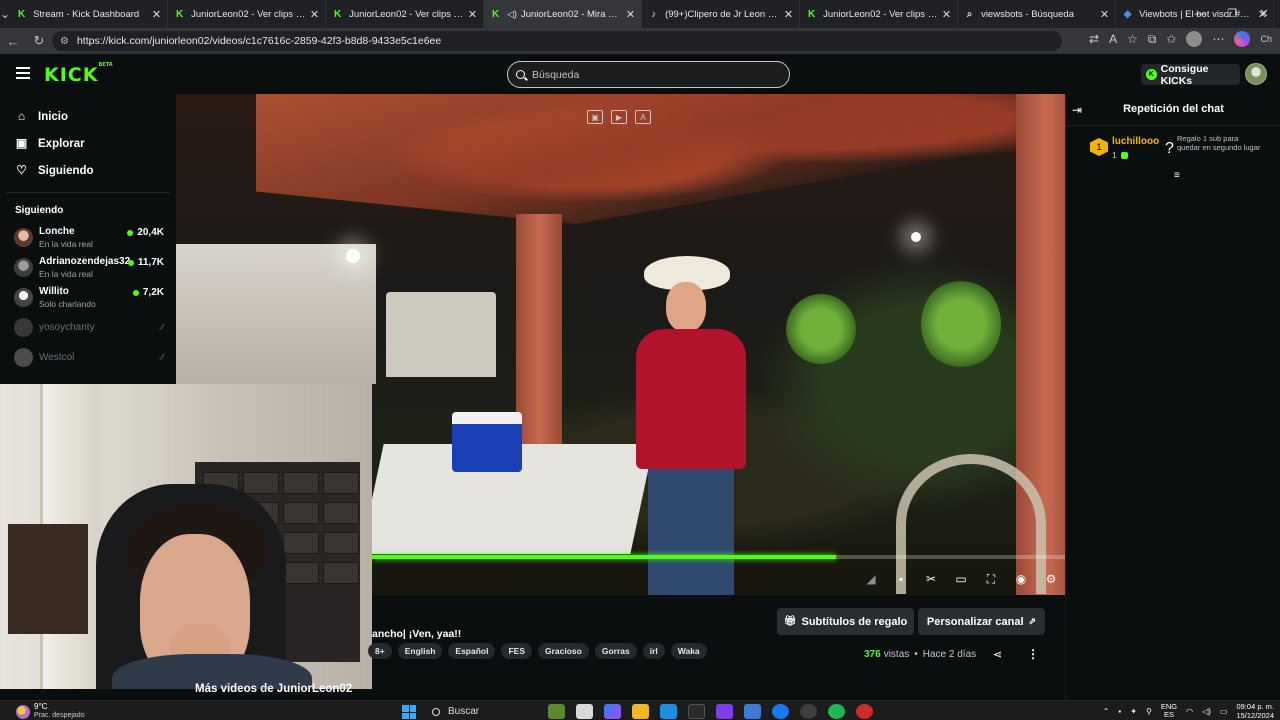  I want to click on following-item-westcol: Westcol ⁄⁄, so click(88, 357).